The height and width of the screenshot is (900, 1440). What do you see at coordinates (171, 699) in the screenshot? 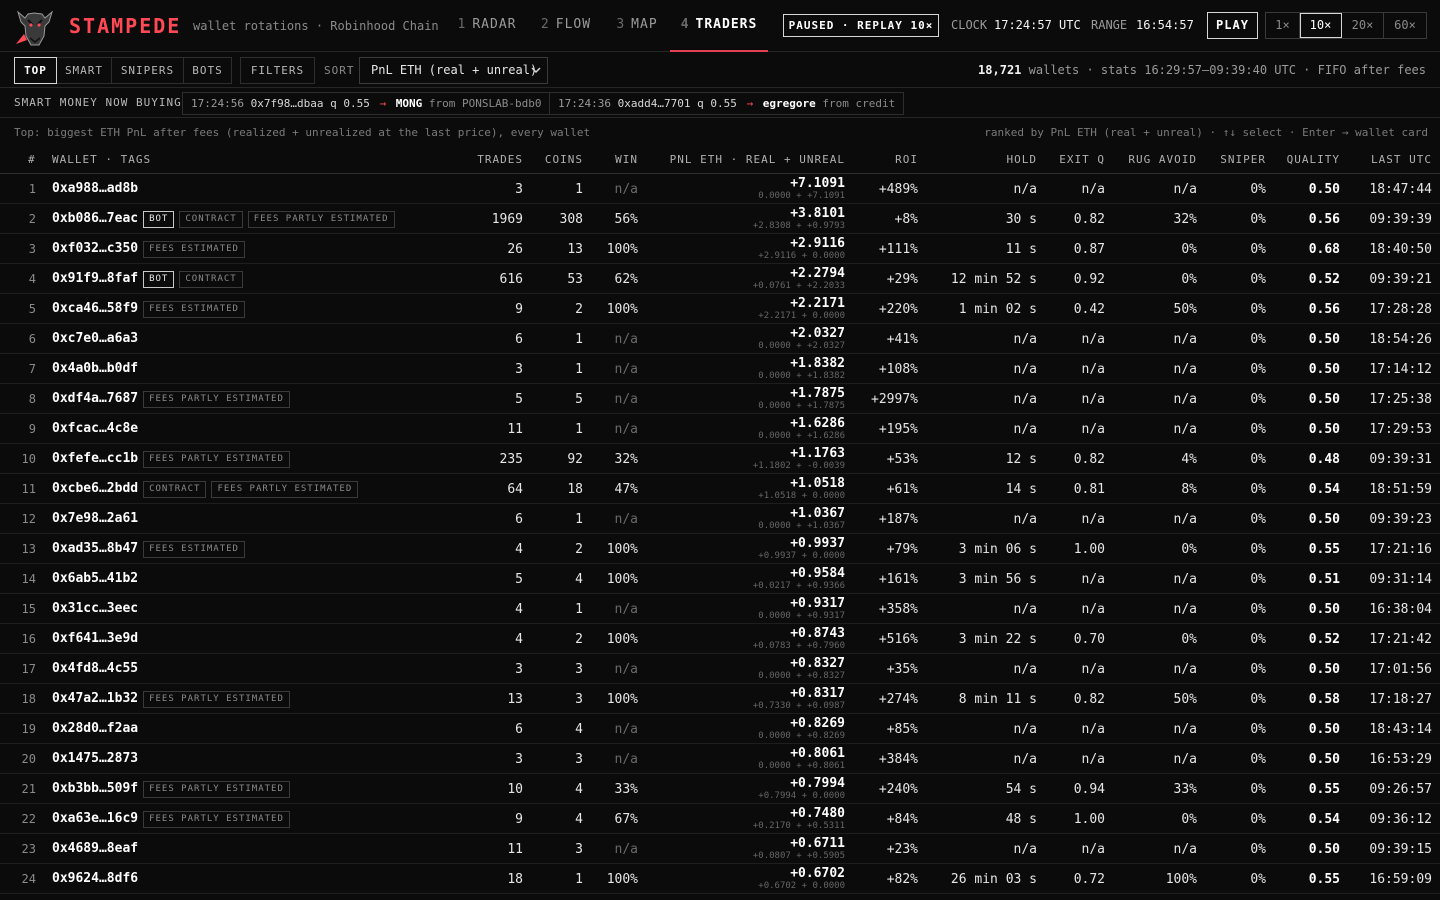
I see `wallet-cell: 0x47a2…1b32 FEES PARTLY ESTIMATED` at bounding box center [171, 699].